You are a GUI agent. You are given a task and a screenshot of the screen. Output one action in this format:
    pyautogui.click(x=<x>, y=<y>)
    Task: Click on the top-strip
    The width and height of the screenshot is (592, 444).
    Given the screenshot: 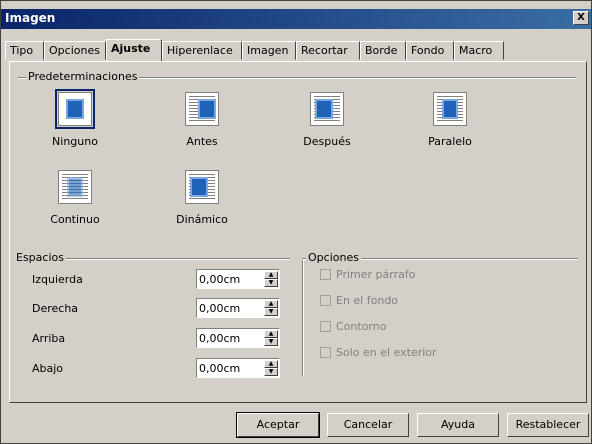 What is the action you would take?
    pyautogui.click(x=296, y=5)
    